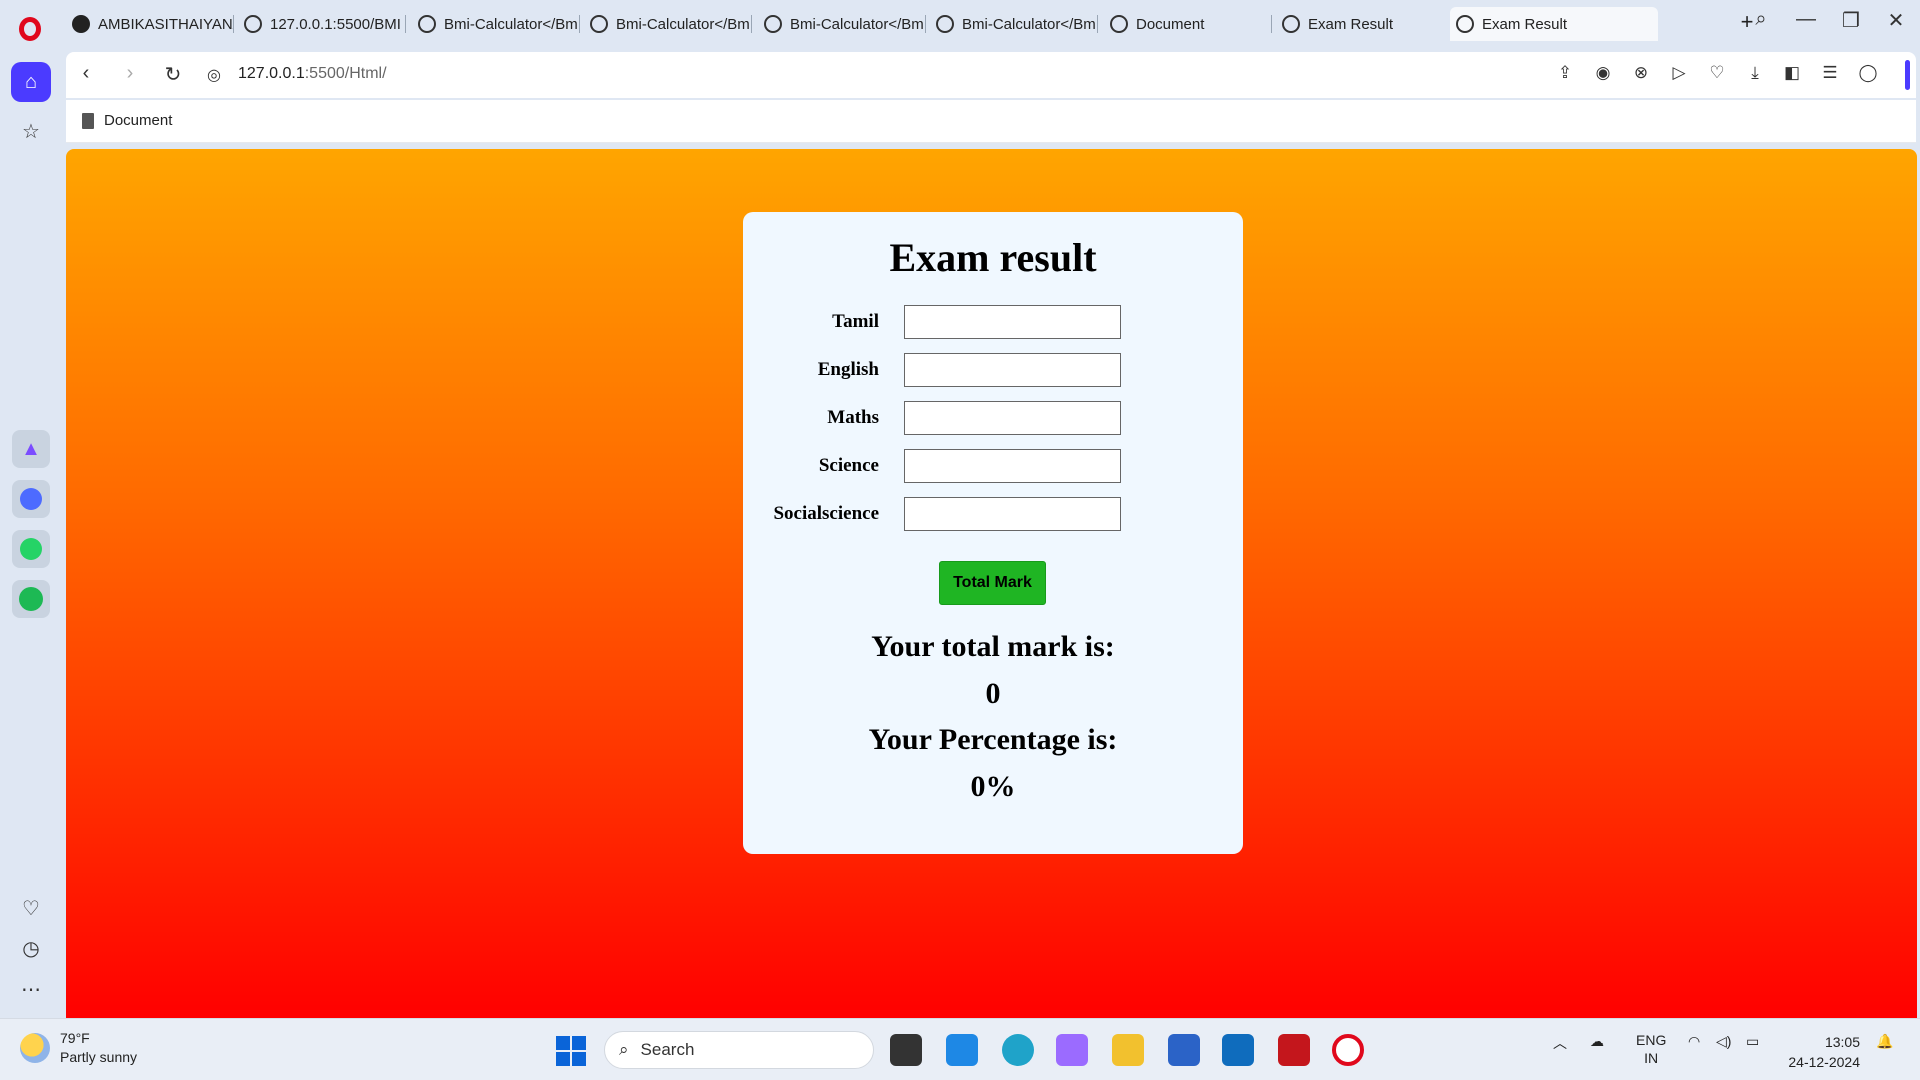 This screenshot has width=1920, height=1080. I want to click on sidebar: ⌂ ☆ ▲ ♡ ◷ ⋯, so click(31, 509).